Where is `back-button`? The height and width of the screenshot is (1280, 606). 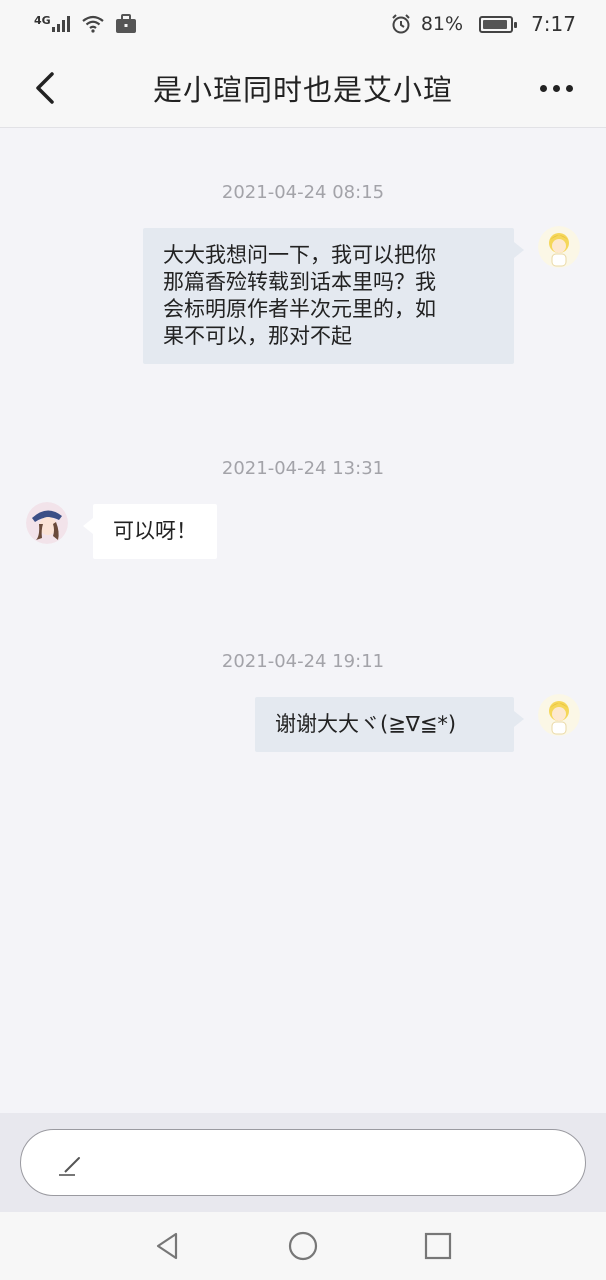 back-button is located at coordinates (48, 88).